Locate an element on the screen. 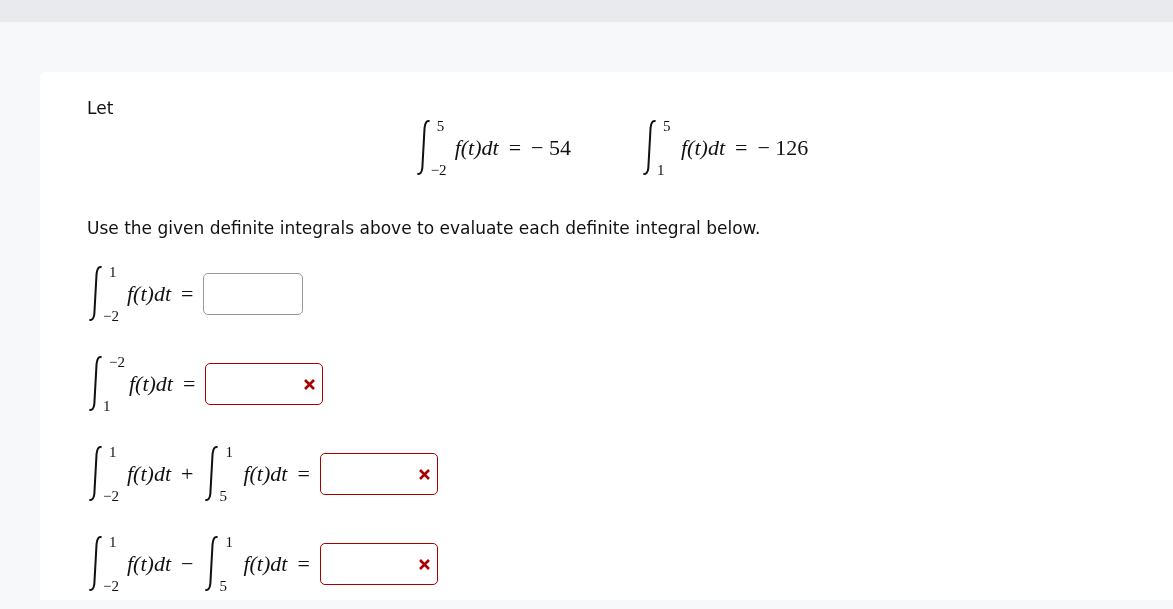 The width and height of the screenshot is (1173, 609). intro-text: Let is located at coordinates (101, 108).